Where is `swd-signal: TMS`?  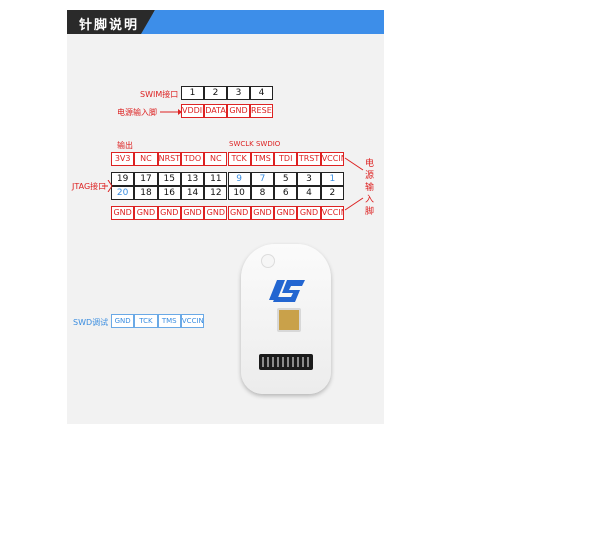 swd-signal: TMS is located at coordinates (169, 321).